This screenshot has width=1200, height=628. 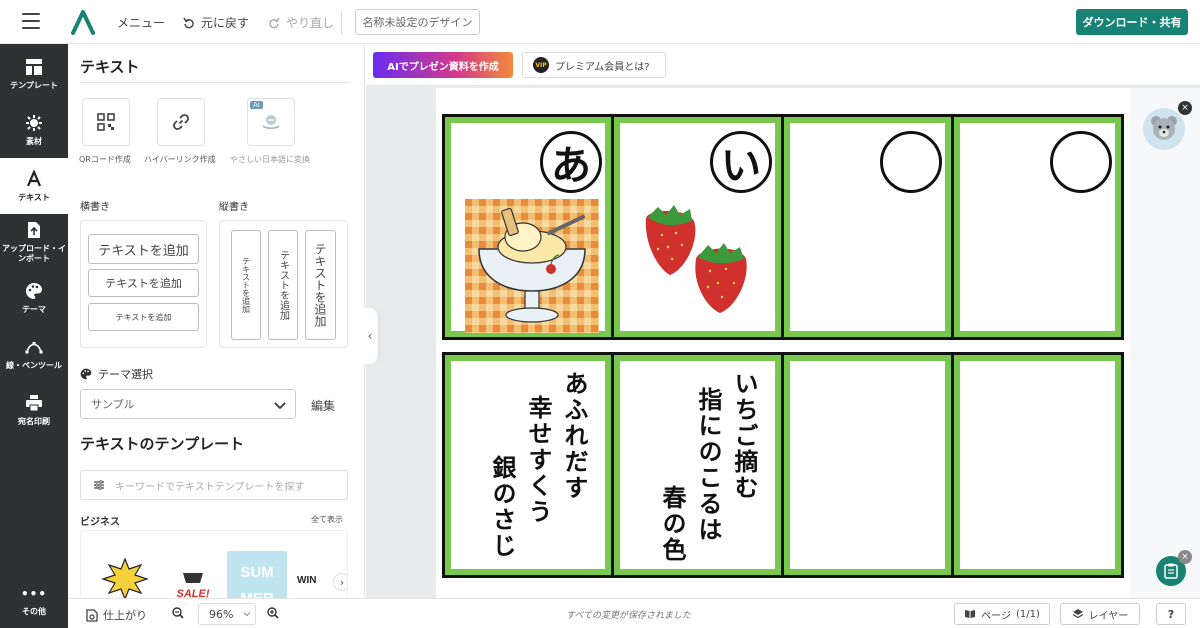 What do you see at coordinates (696, 259) in the screenshot?
I see `strawberries-illustration` at bounding box center [696, 259].